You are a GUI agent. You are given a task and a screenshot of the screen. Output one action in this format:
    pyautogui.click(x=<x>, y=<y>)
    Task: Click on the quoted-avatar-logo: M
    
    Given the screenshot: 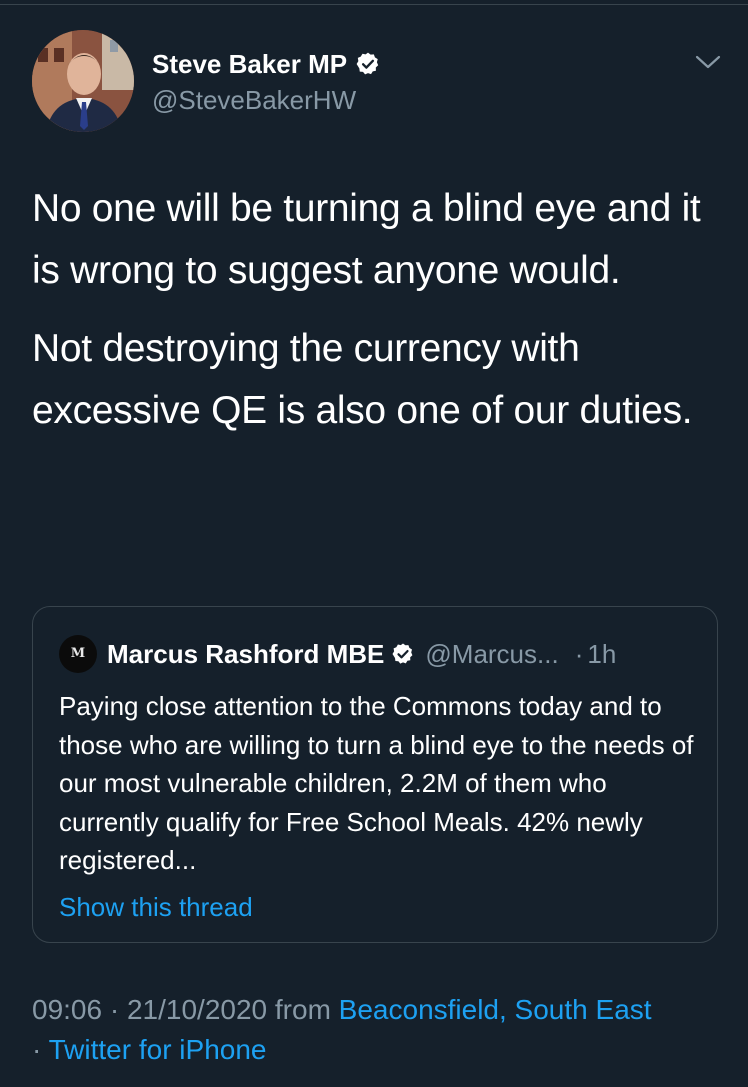 What is the action you would take?
    pyautogui.click(x=78, y=653)
    